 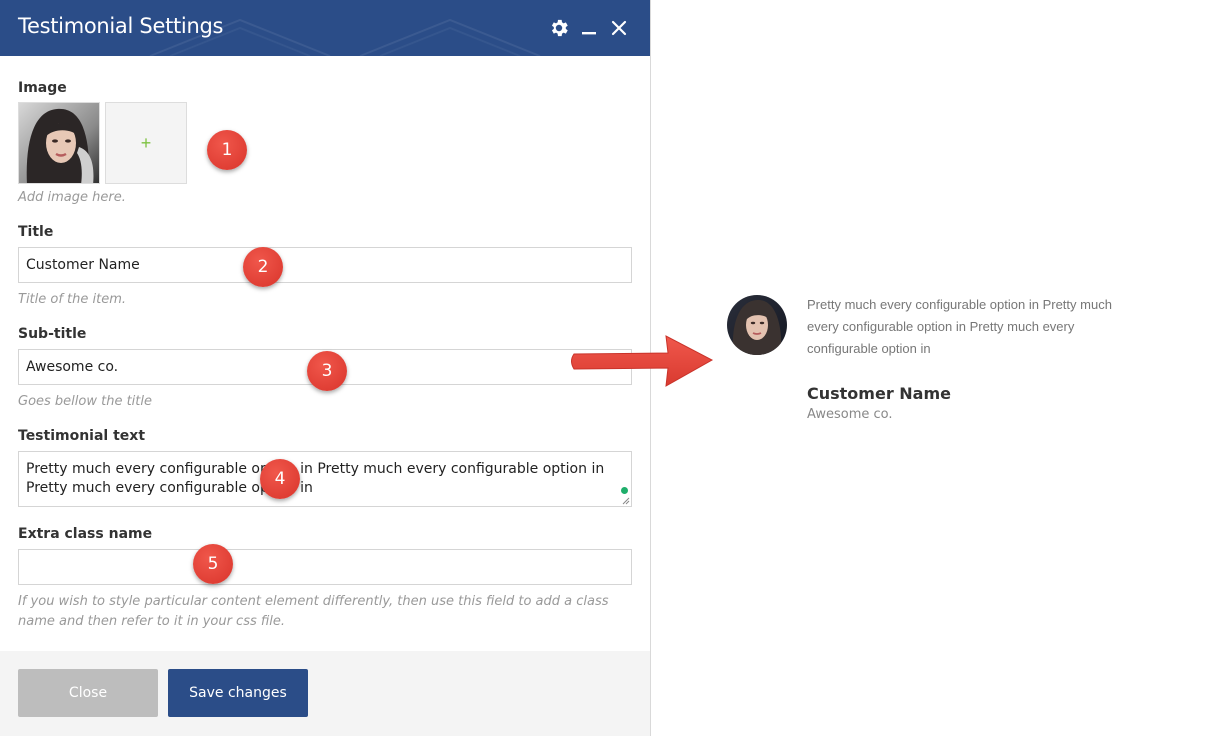 I want to click on preview-customer-name: Customer Name, so click(x=879, y=393).